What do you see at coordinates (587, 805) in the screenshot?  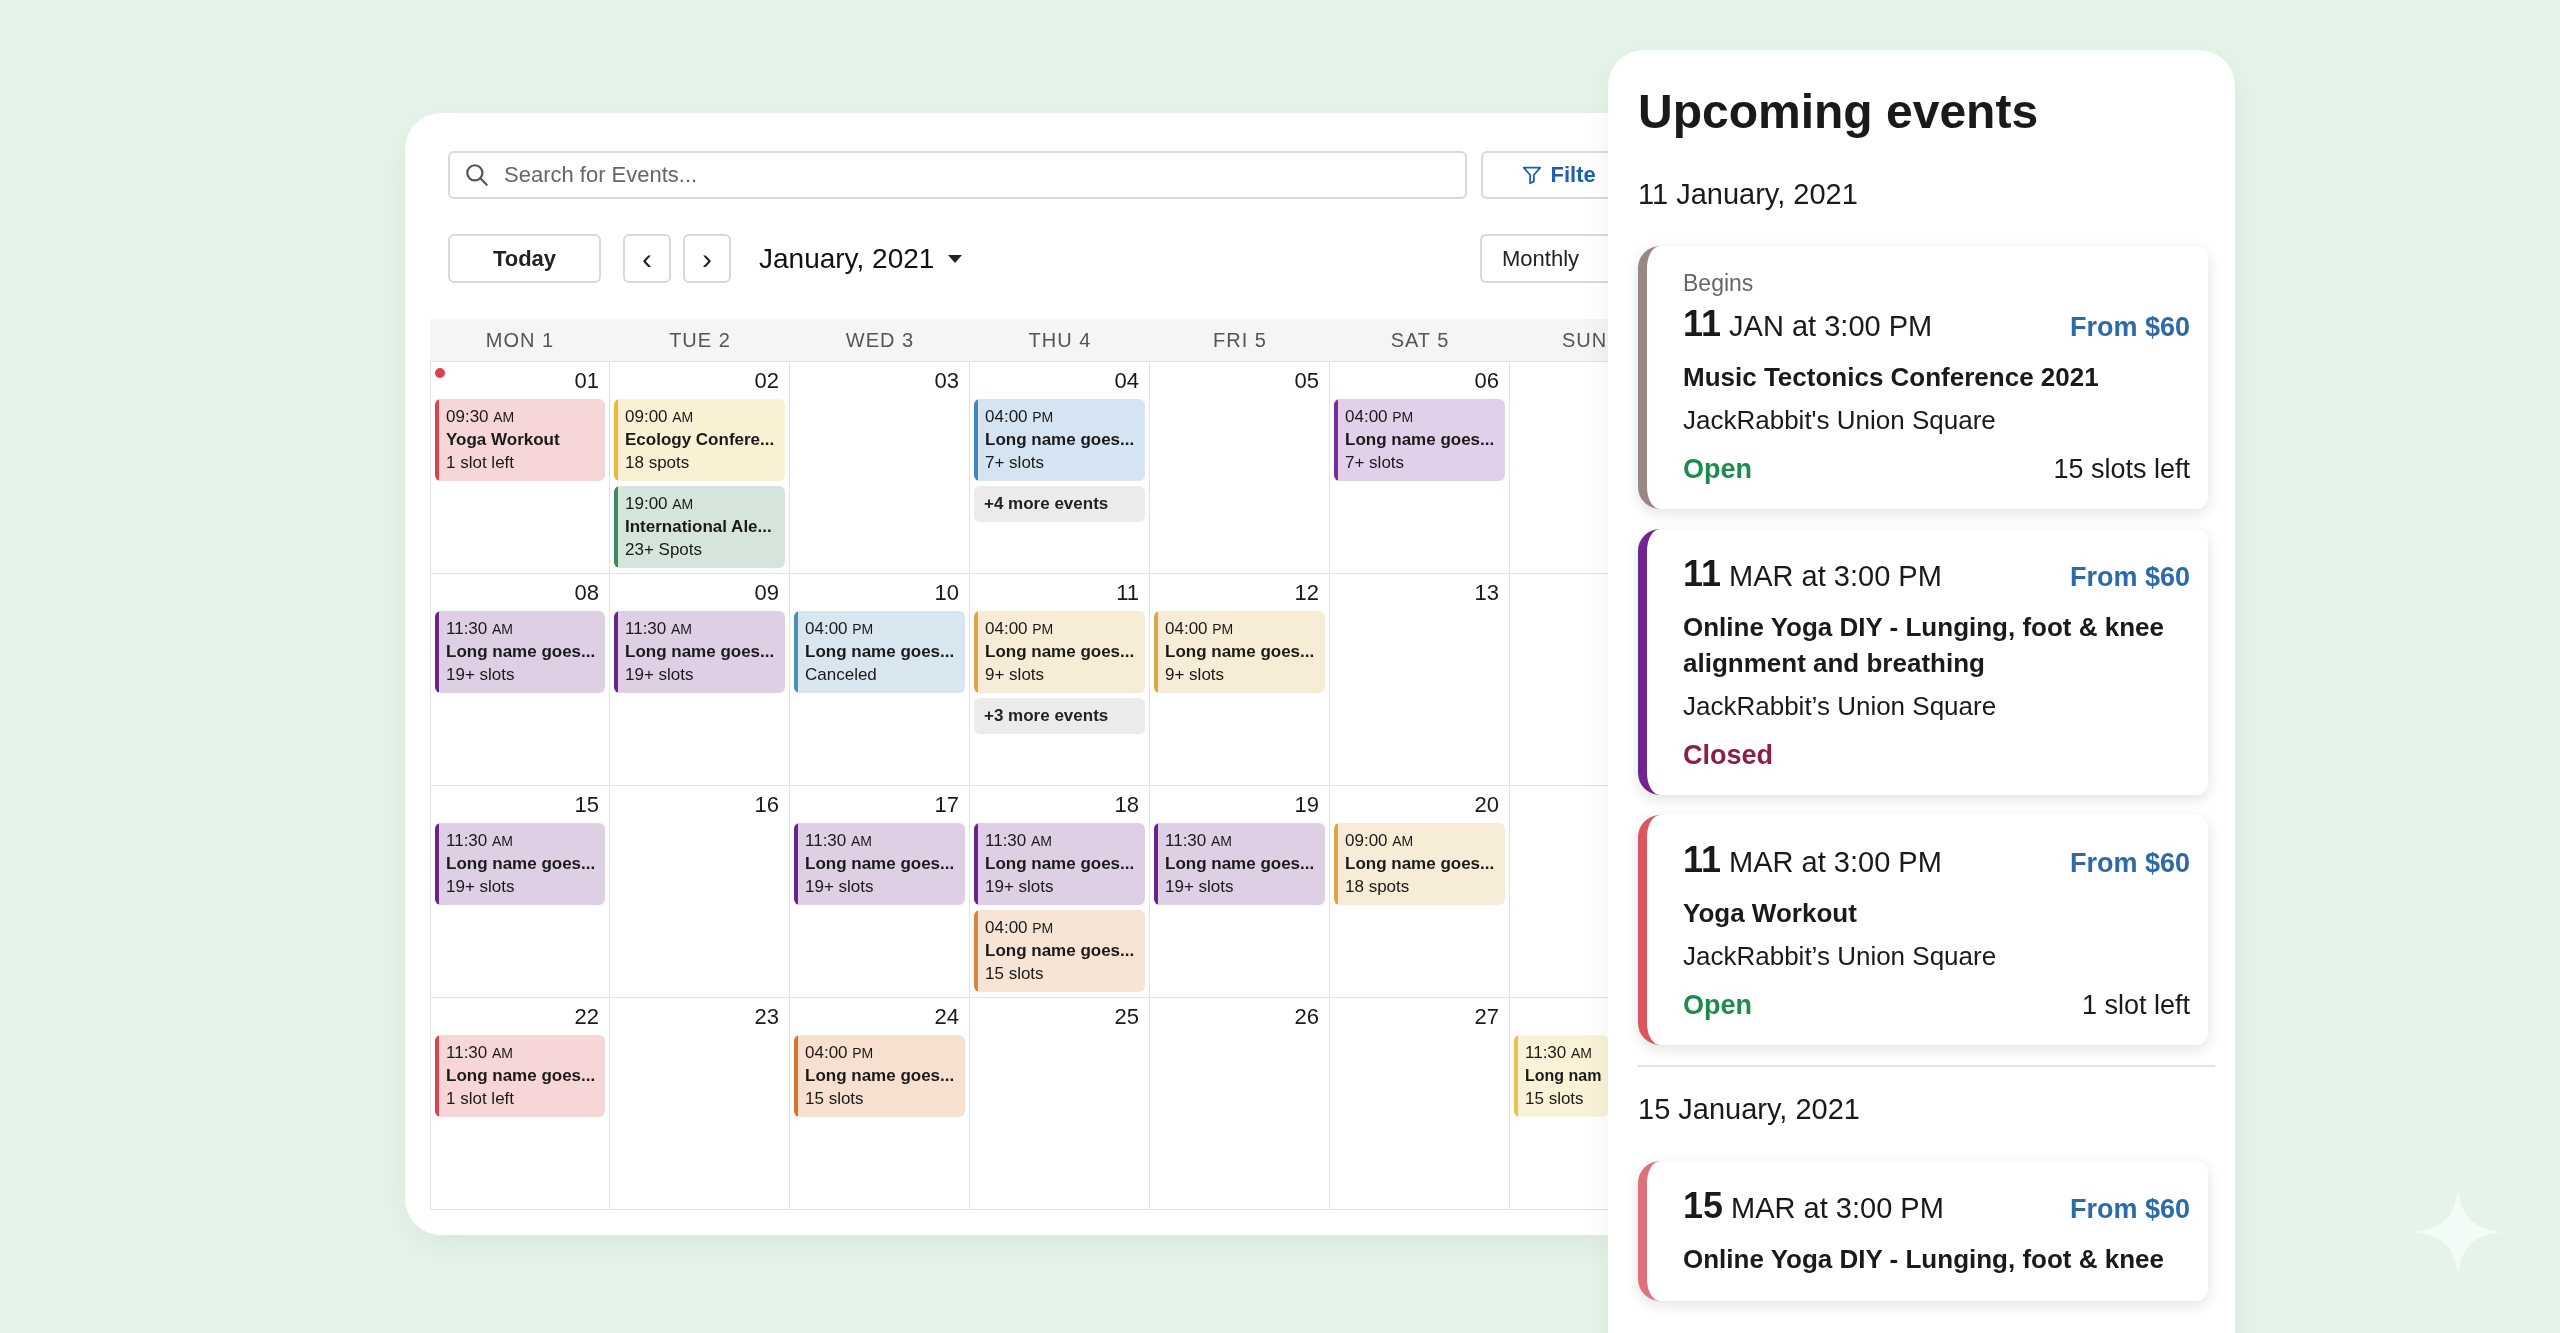 I see `day-number: 15` at bounding box center [587, 805].